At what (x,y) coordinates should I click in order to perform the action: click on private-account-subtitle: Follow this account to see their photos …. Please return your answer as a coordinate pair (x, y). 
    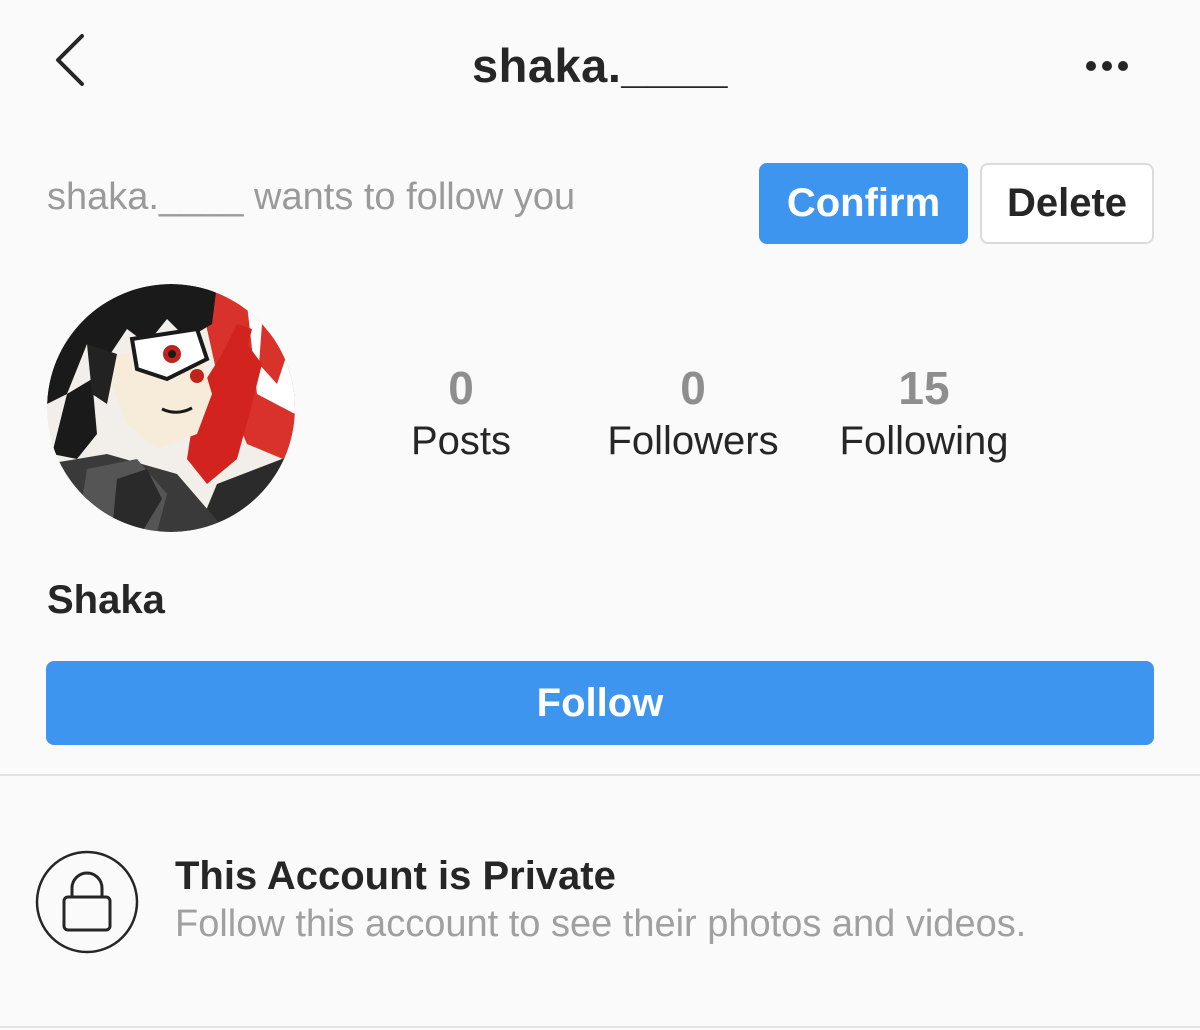
    Looking at the image, I should click on (601, 924).